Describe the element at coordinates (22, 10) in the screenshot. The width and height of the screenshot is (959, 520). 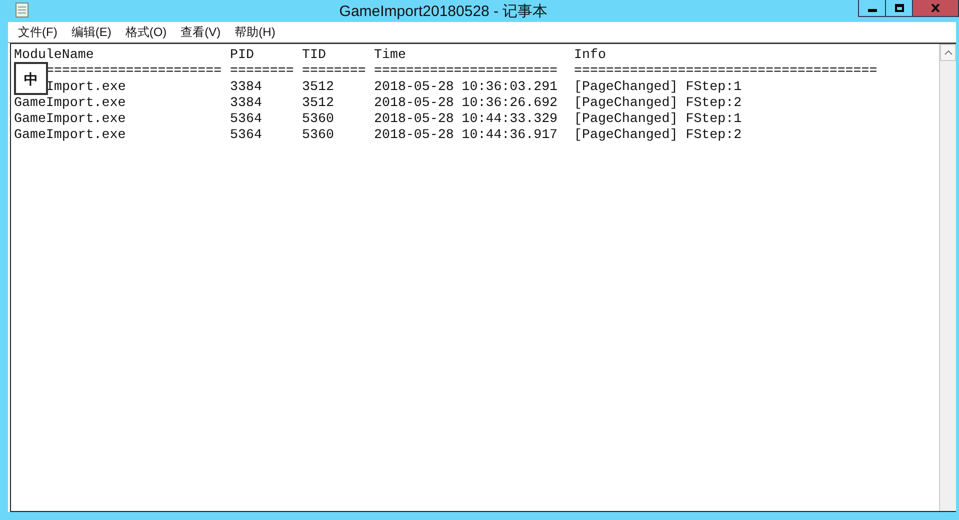
I see `notepad-icon` at that location.